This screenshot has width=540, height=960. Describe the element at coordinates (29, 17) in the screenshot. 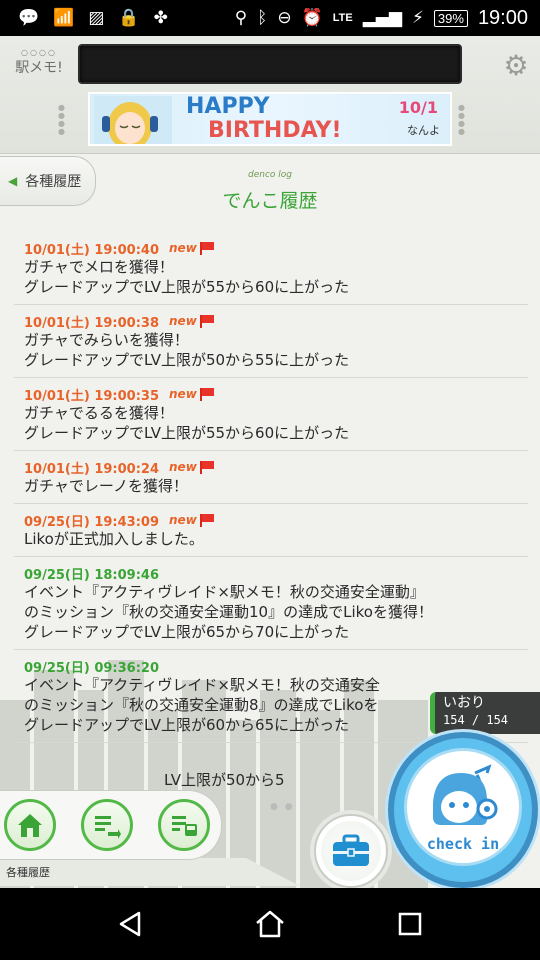

I see `message-icon: 💬` at that location.